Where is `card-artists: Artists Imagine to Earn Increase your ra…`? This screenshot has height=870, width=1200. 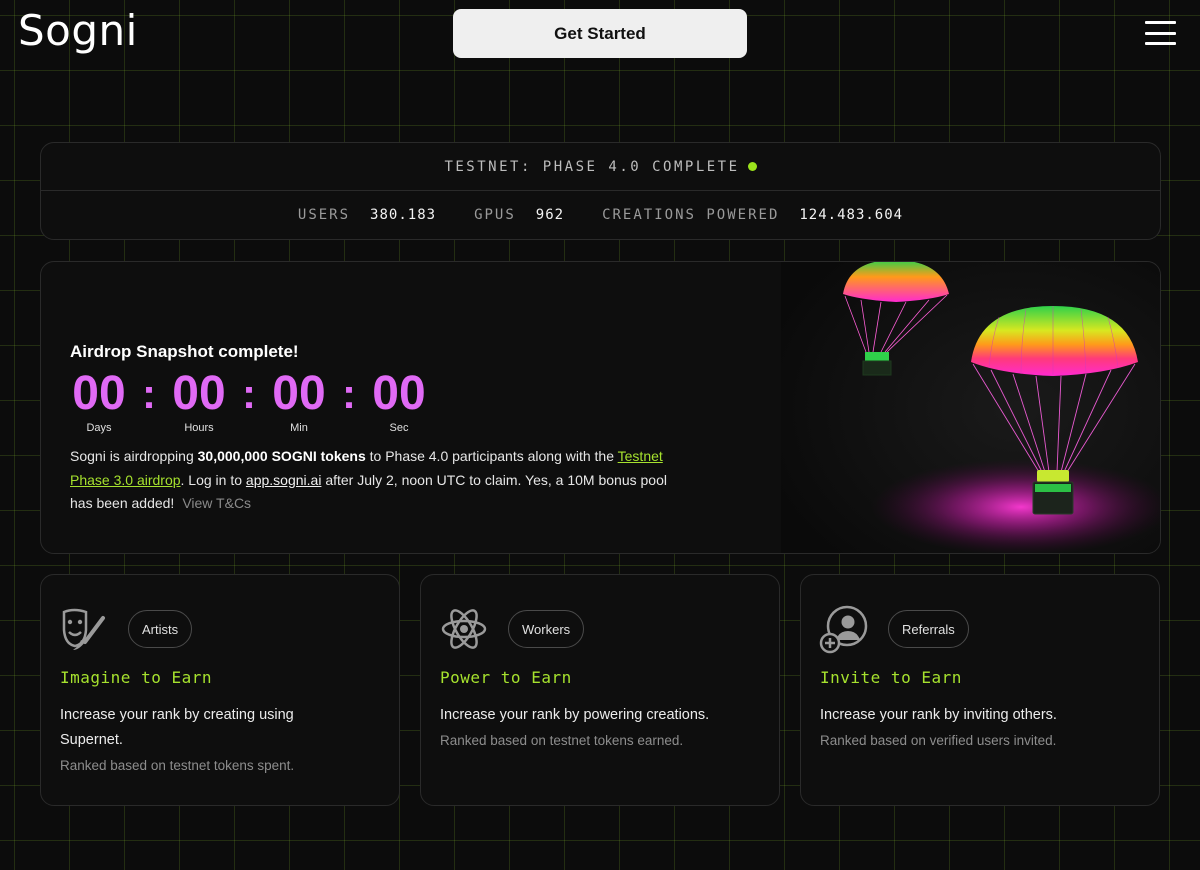 card-artists: Artists Imagine to Earn Increase your ra… is located at coordinates (220, 690).